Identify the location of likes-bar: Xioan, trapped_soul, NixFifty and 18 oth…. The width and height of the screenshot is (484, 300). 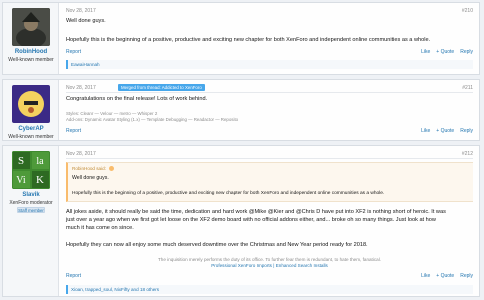
(269, 289).